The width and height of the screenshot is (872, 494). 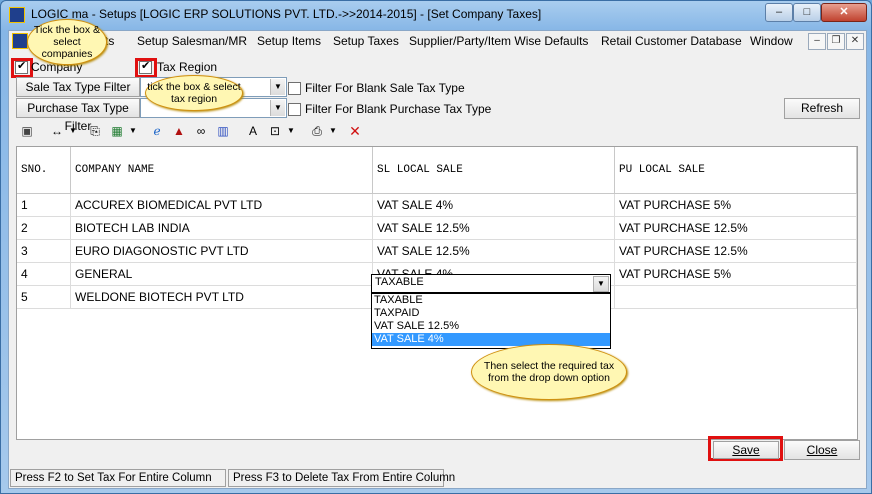 I want to click on cell-company-name: GENERAL, so click(x=221, y=274).